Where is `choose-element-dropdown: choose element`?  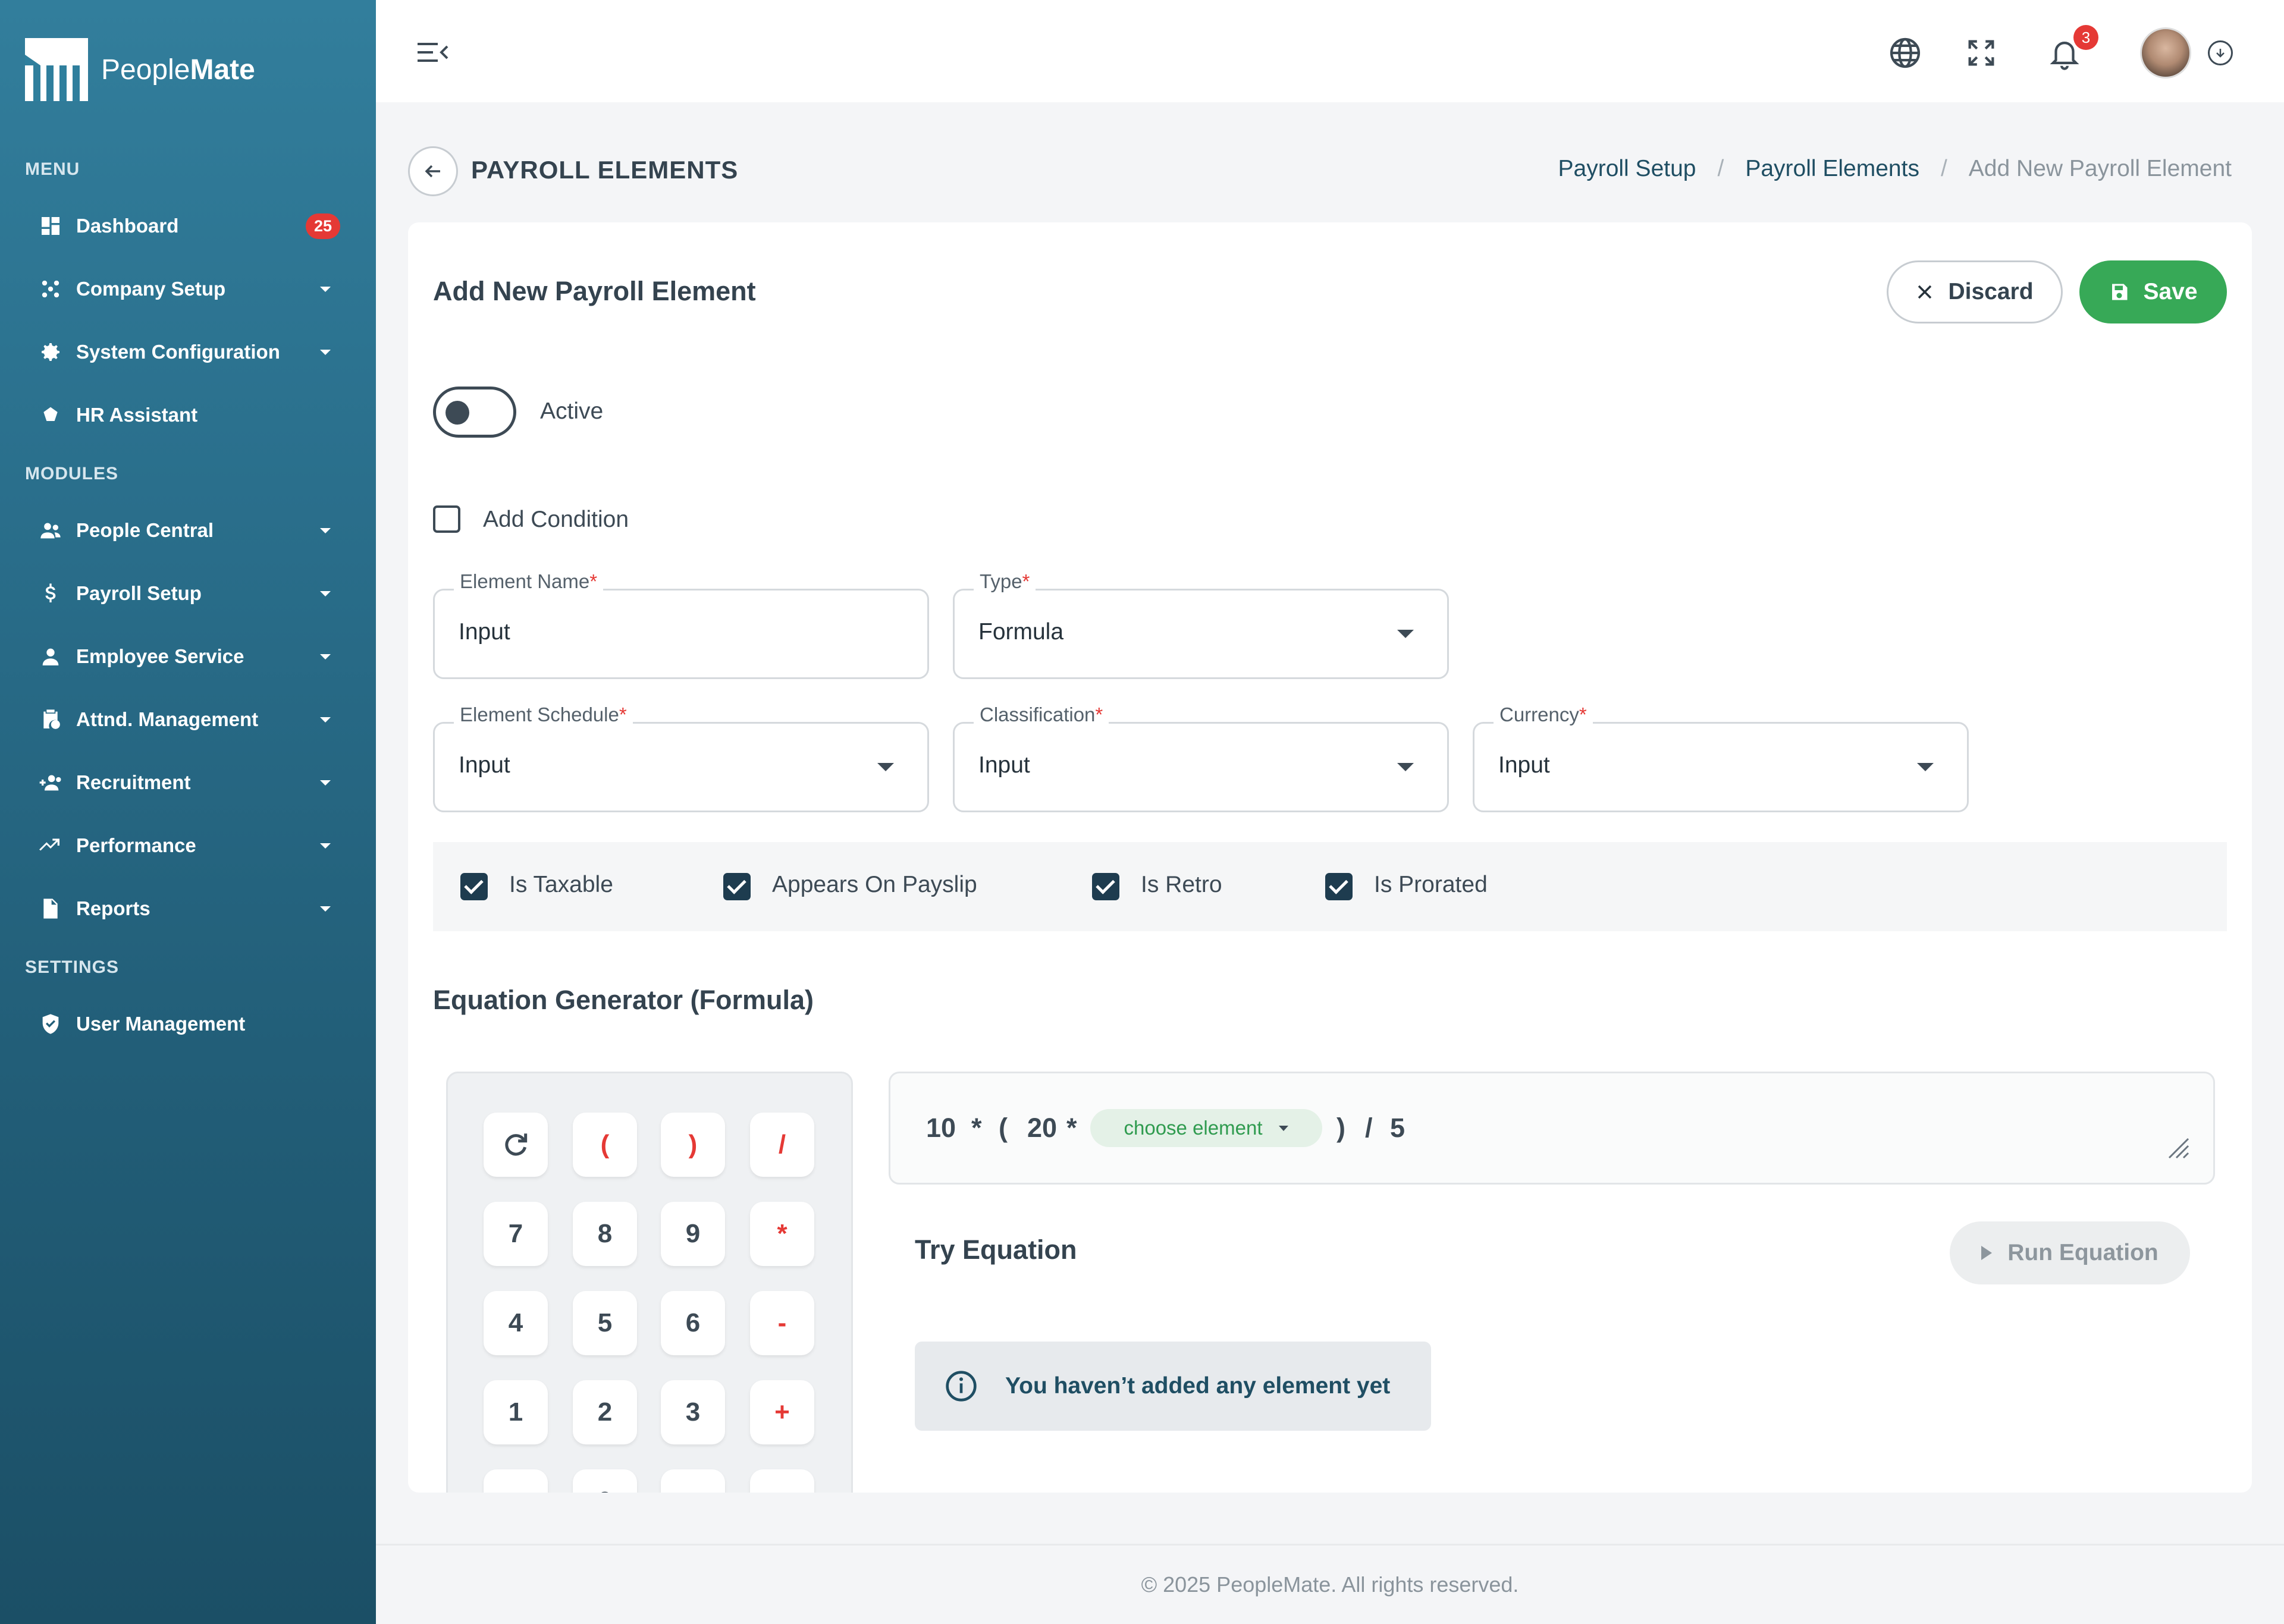
choose-element-dropdown: choose element is located at coordinates (1206, 1128).